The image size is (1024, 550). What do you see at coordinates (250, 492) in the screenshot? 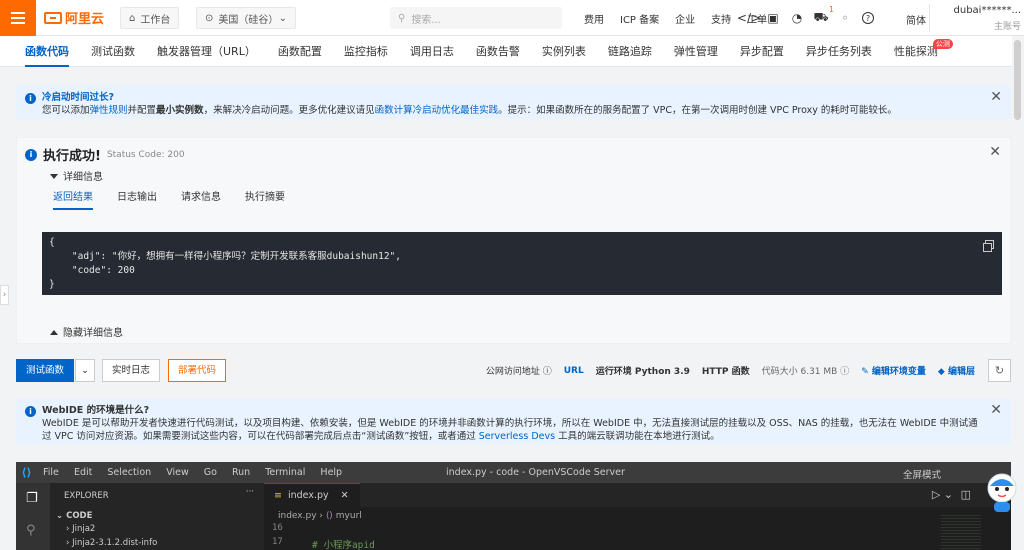
I see `more-icon: ···` at bounding box center [250, 492].